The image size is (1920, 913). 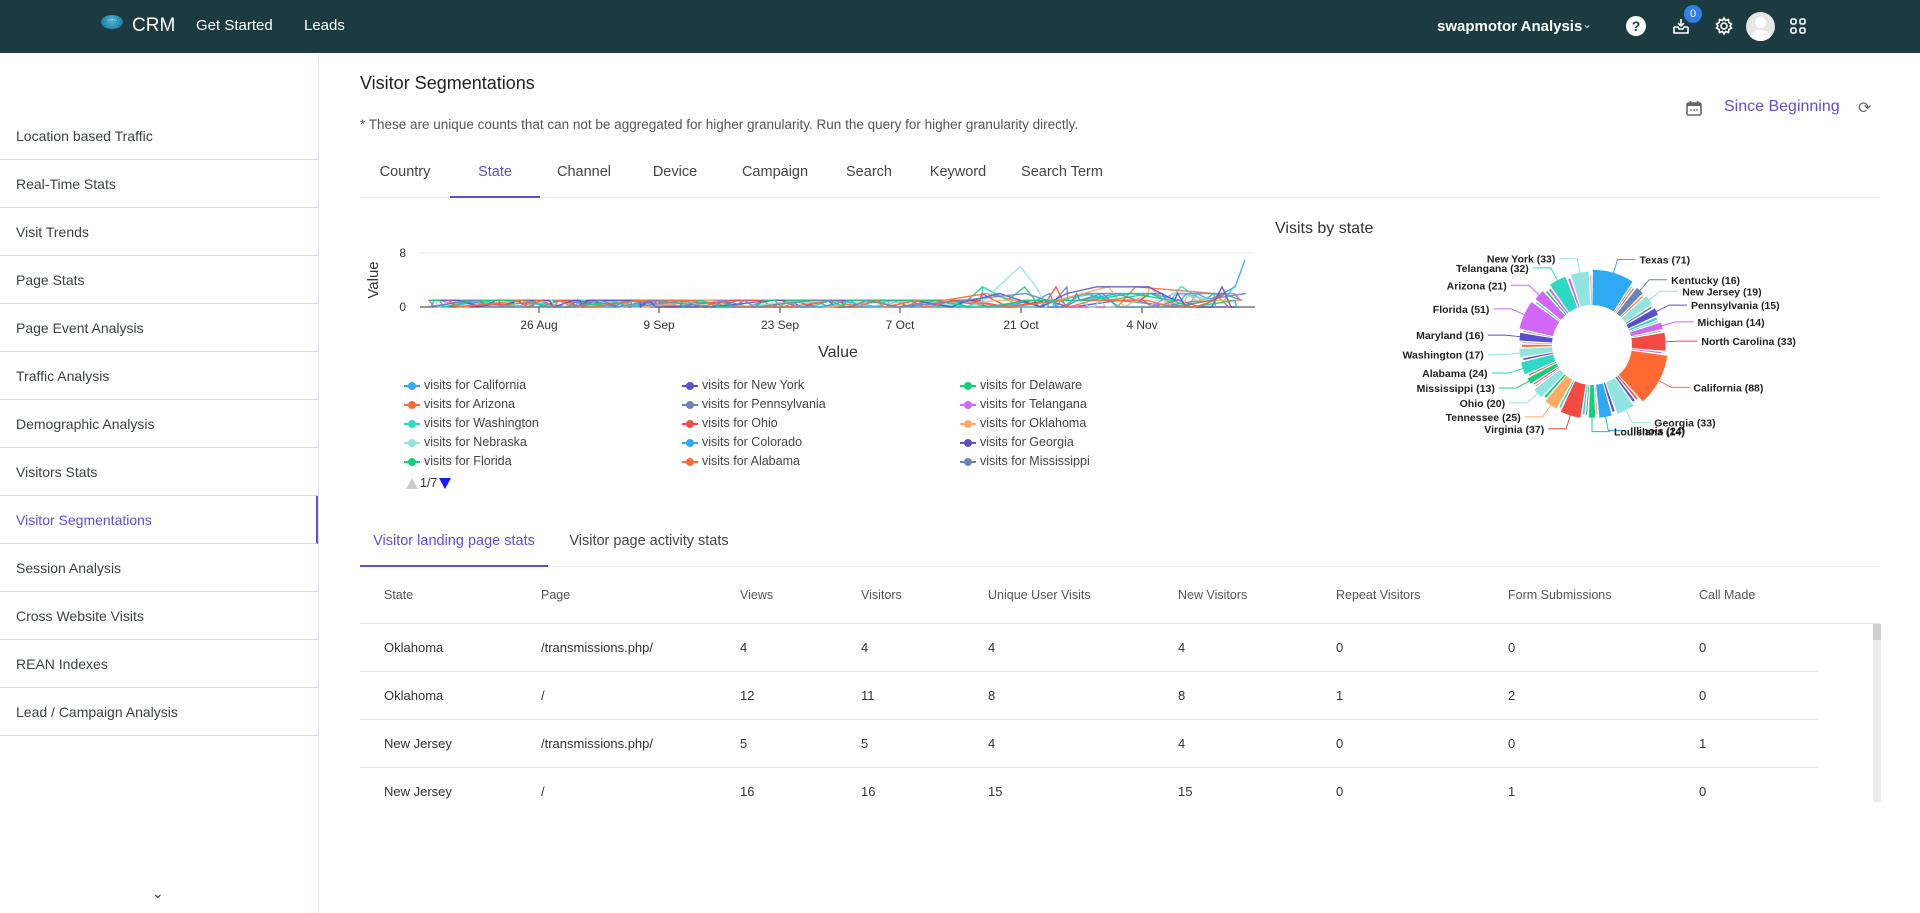 What do you see at coordinates (412, 483) in the screenshot?
I see `legend-prev-page-icon` at bounding box center [412, 483].